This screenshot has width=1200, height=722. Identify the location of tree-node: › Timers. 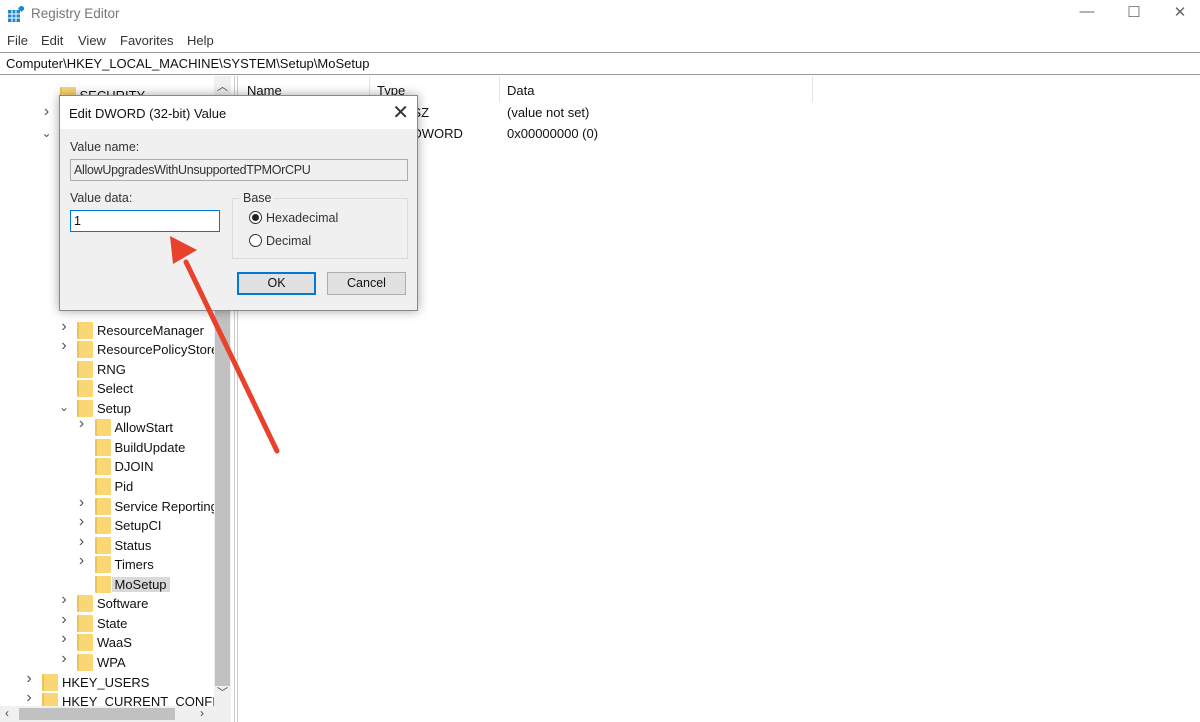
(107, 563).